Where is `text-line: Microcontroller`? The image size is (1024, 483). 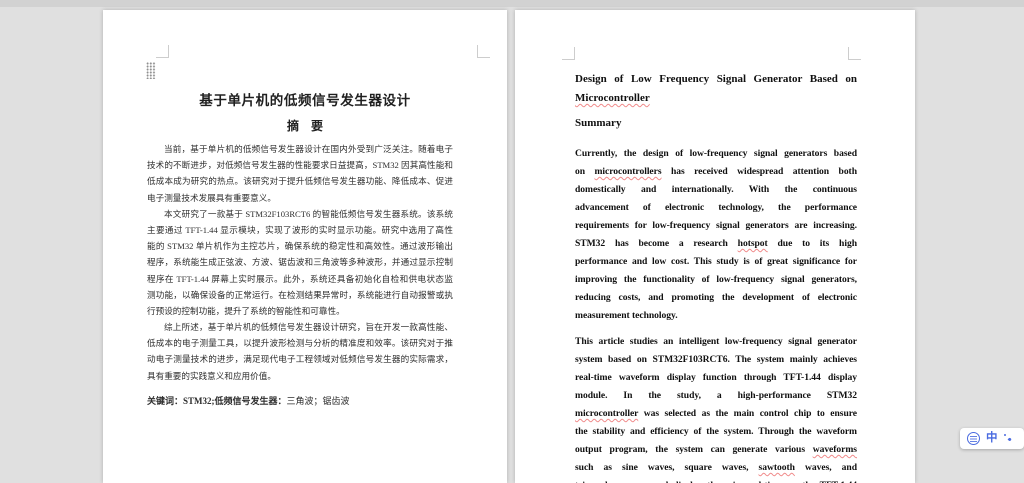 text-line: Microcontroller is located at coordinates (612, 98).